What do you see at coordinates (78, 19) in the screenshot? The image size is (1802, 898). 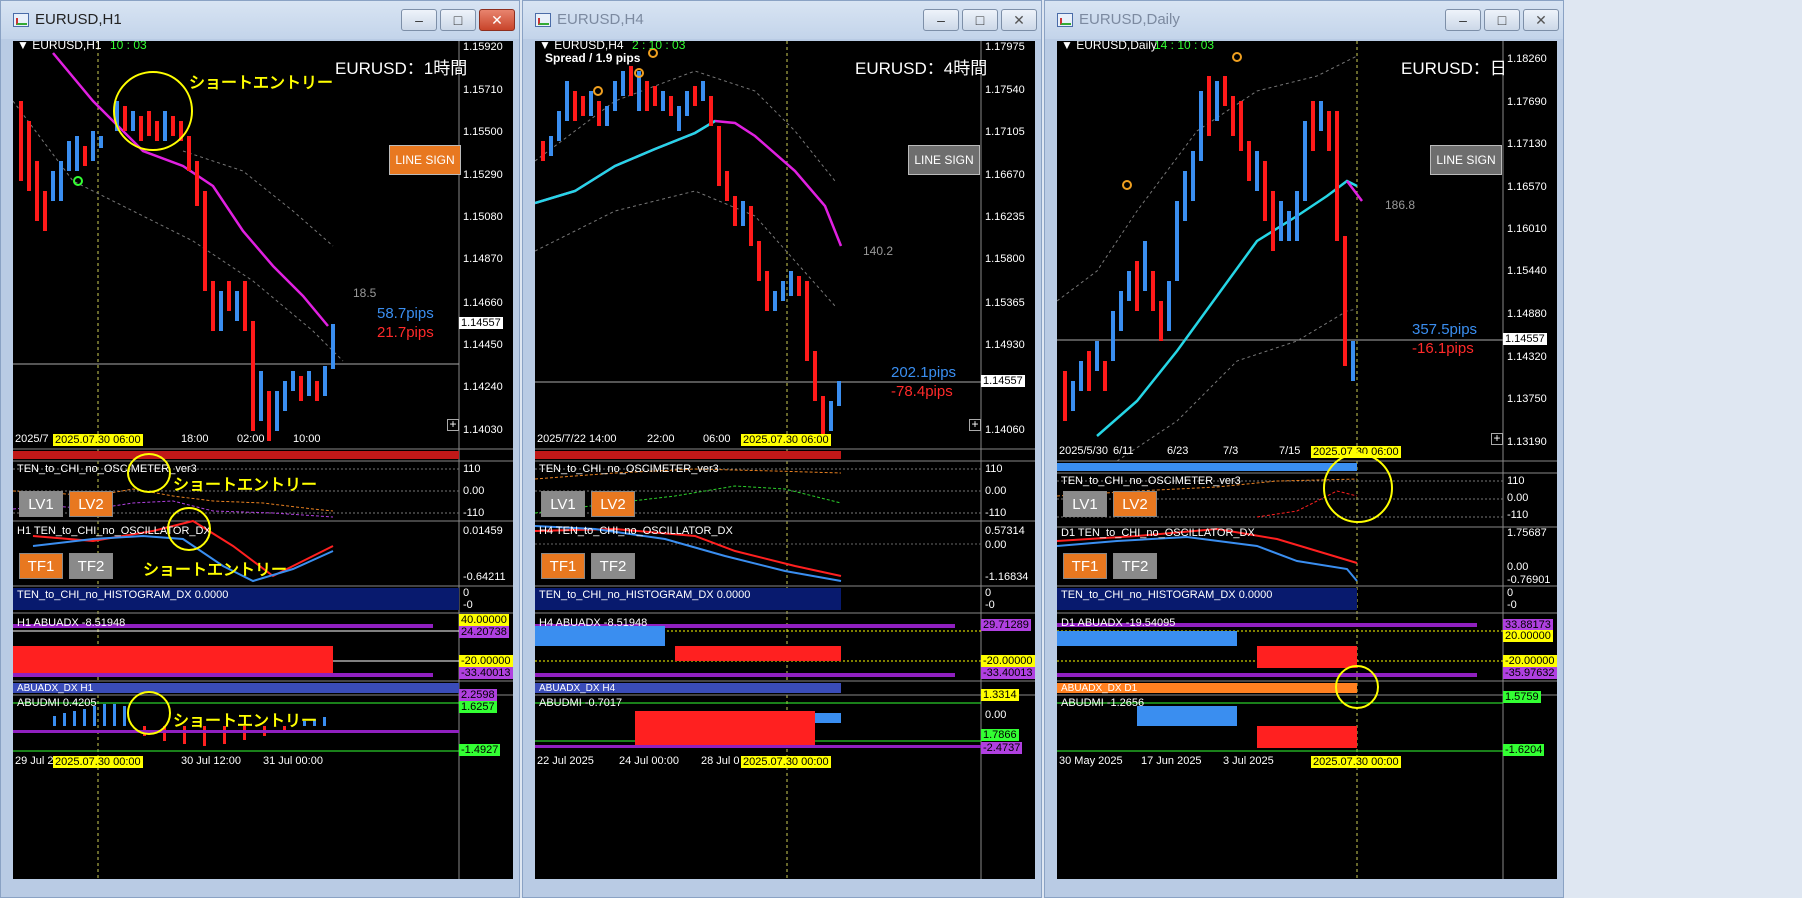 I see `window-title: EURUSD,H1` at bounding box center [78, 19].